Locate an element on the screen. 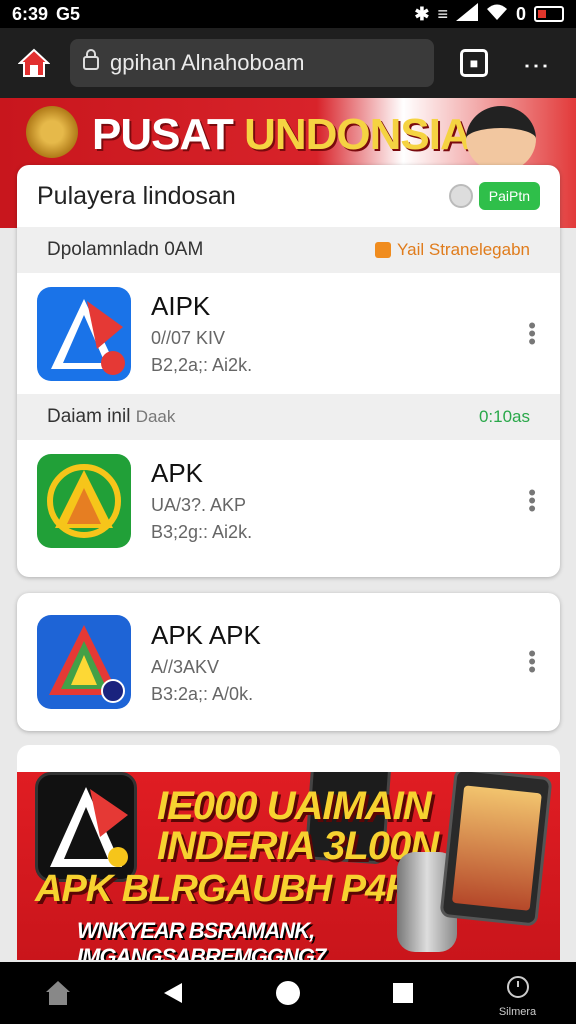 The width and height of the screenshot is (576, 1024). system-nav-bar: Silmera is located at coordinates (288, 993).